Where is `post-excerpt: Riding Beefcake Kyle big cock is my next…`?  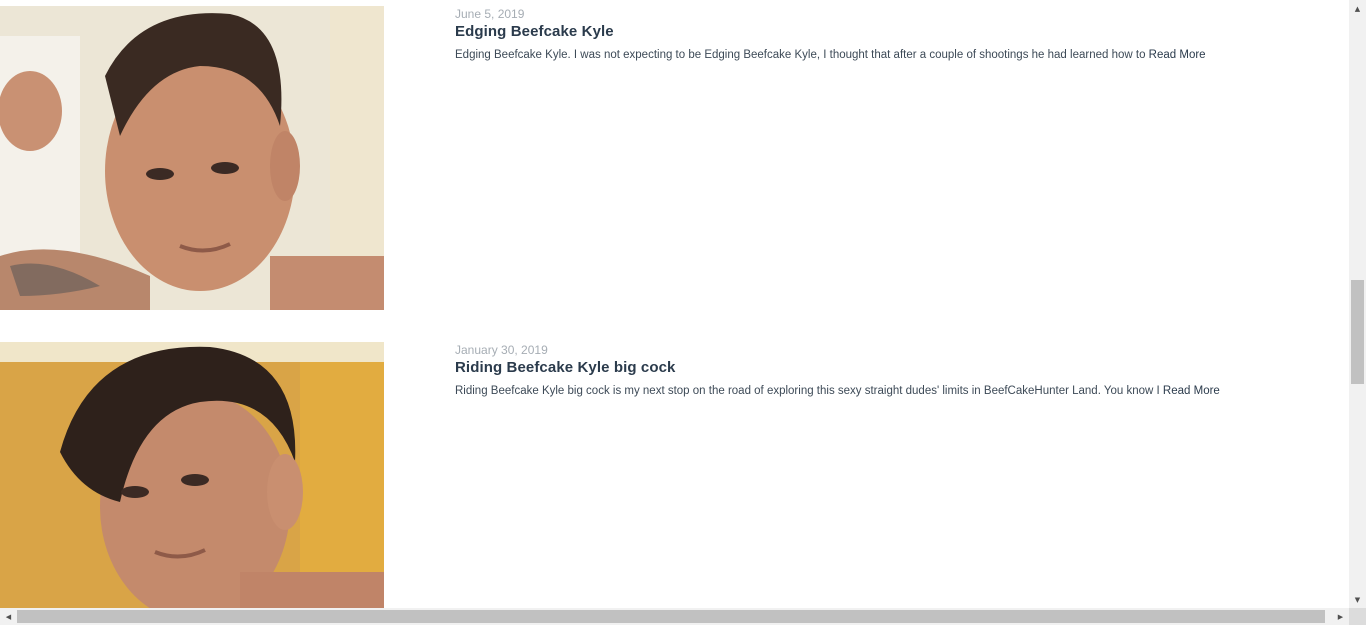
post-excerpt: Riding Beefcake Kyle big cock is my next… is located at coordinates (837, 391).